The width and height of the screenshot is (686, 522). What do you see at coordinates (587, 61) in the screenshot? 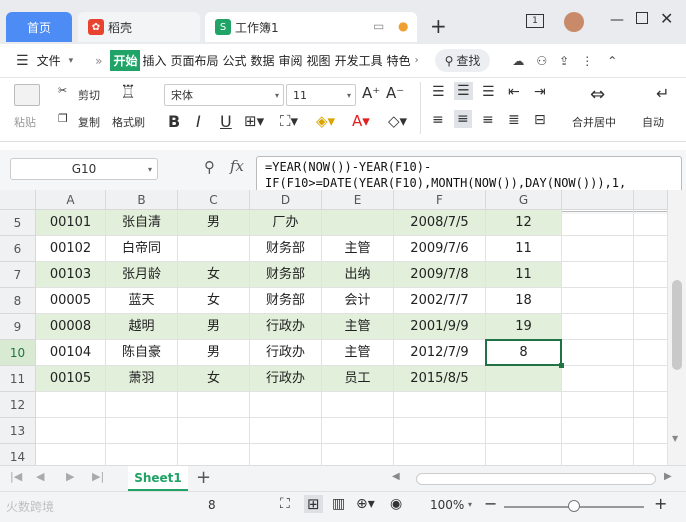
I see `more-options-icon: ⋮` at bounding box center [587, 61].